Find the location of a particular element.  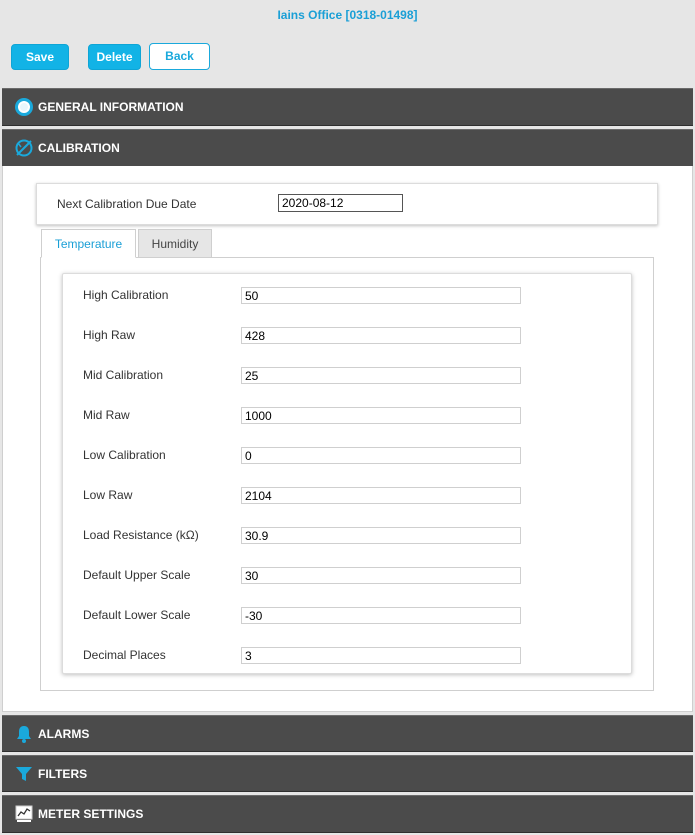

section-label: ALARMS is located at coordinates (64, 733).